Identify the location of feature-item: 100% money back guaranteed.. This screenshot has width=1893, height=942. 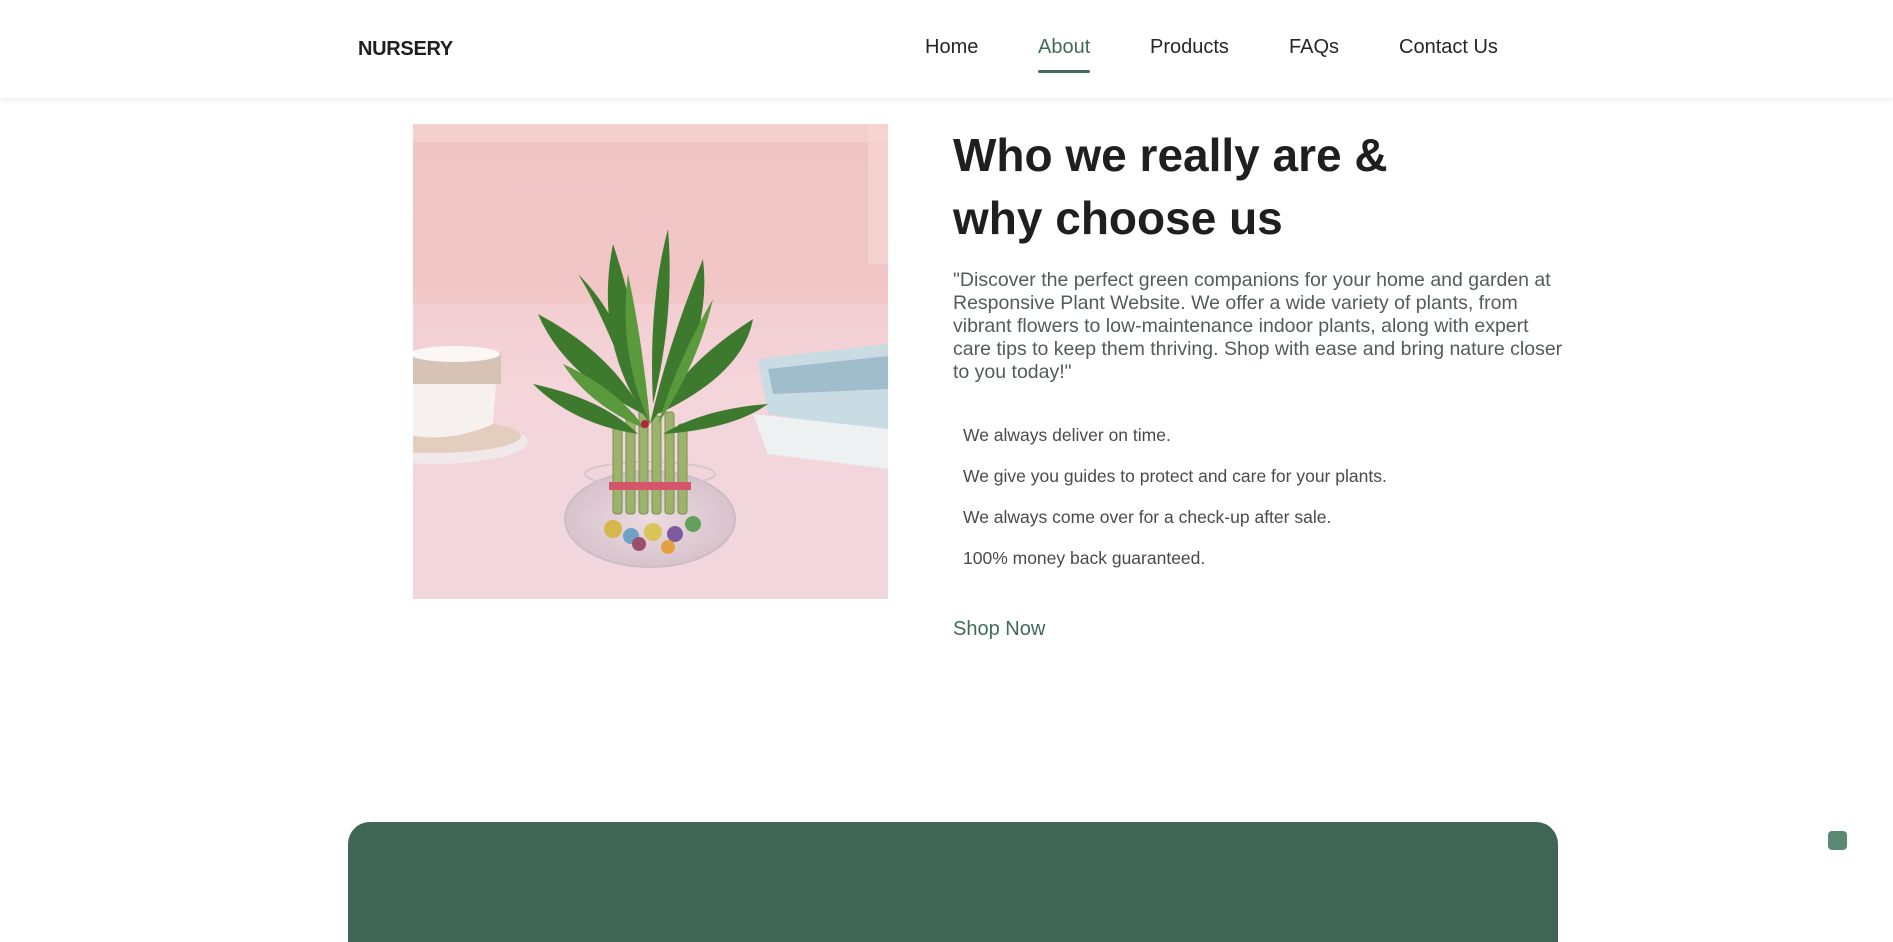
(1084, 558).